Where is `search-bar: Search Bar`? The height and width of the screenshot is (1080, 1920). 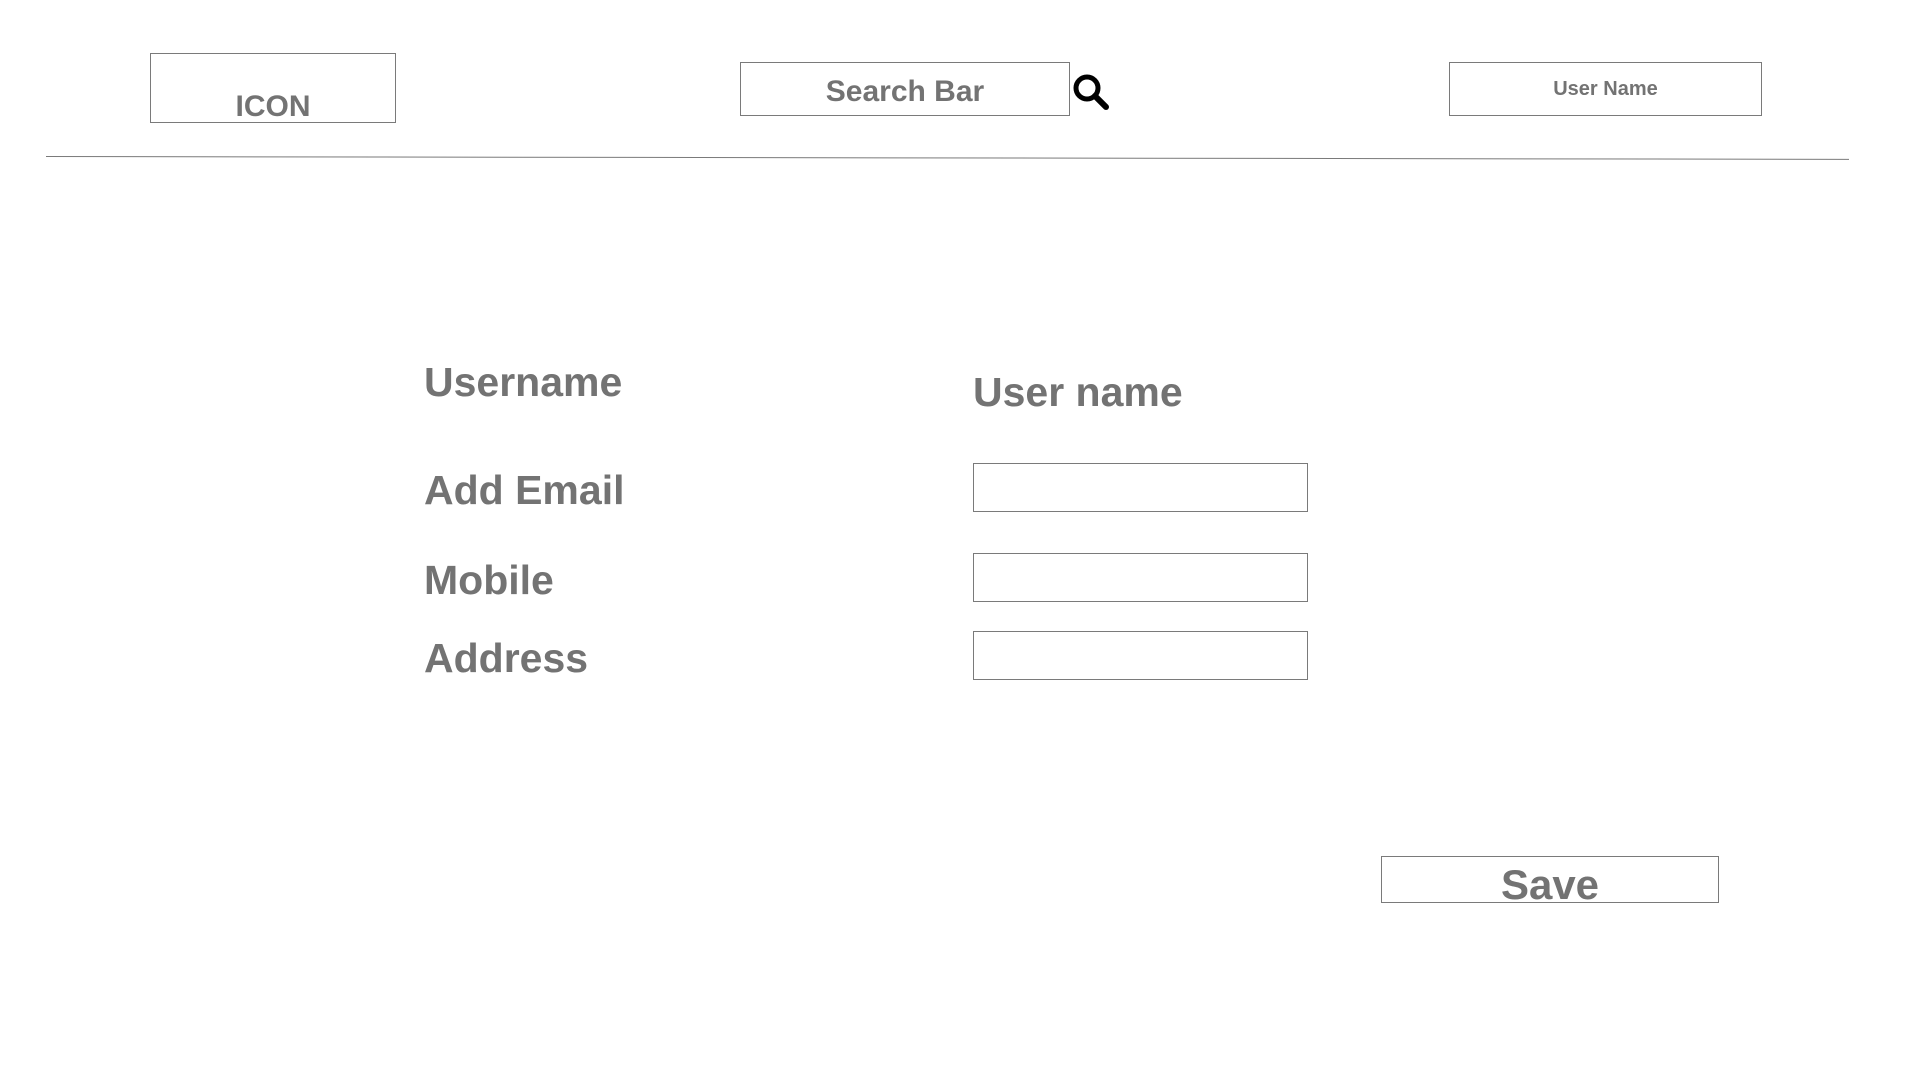
search-bar: Search Bar is located at coordinates (905, 89).